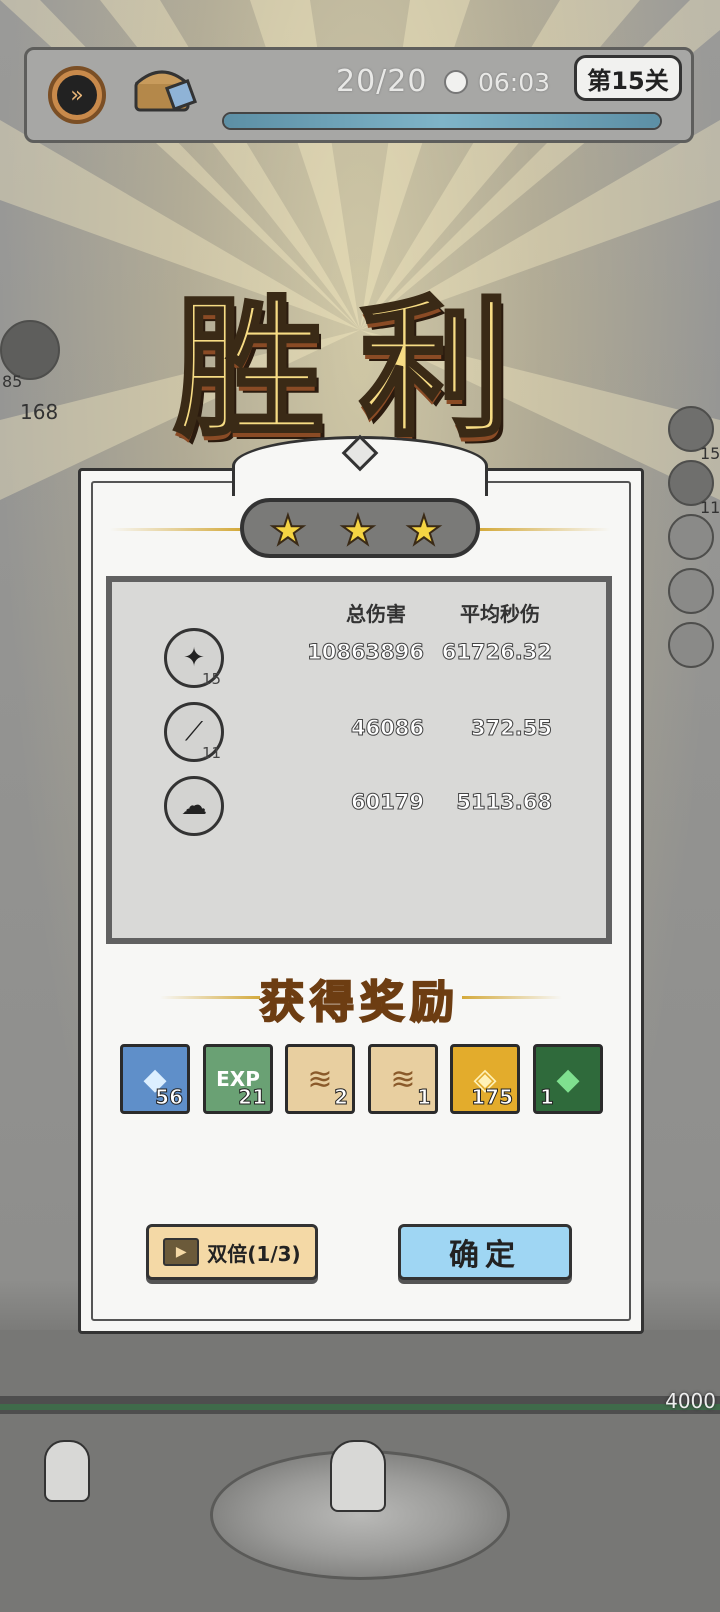 This screenshot has height=1612, width=720. What do you see at coordinates (691, 591) in the screenshot?
I see `side-skill-slot-4-icon` at bounding box center [691, 591].